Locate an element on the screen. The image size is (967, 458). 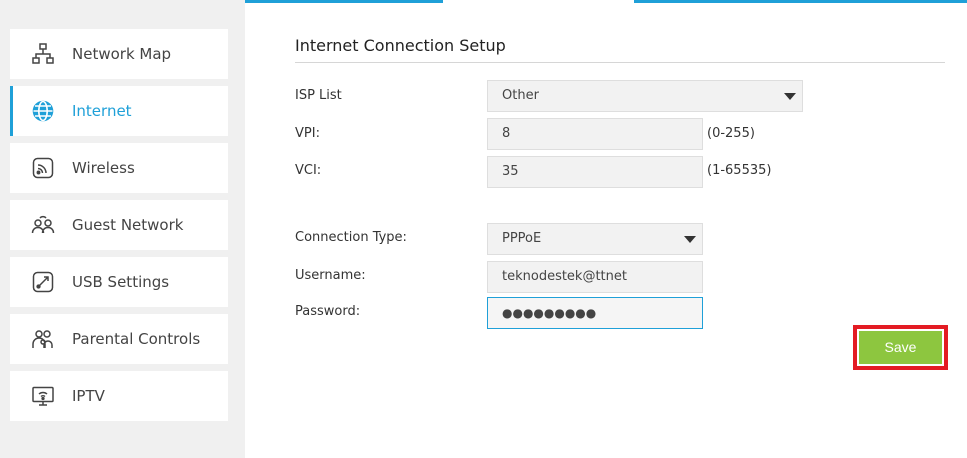
username-value: teknodestek@ttnet is located at coordinates (564, 276).